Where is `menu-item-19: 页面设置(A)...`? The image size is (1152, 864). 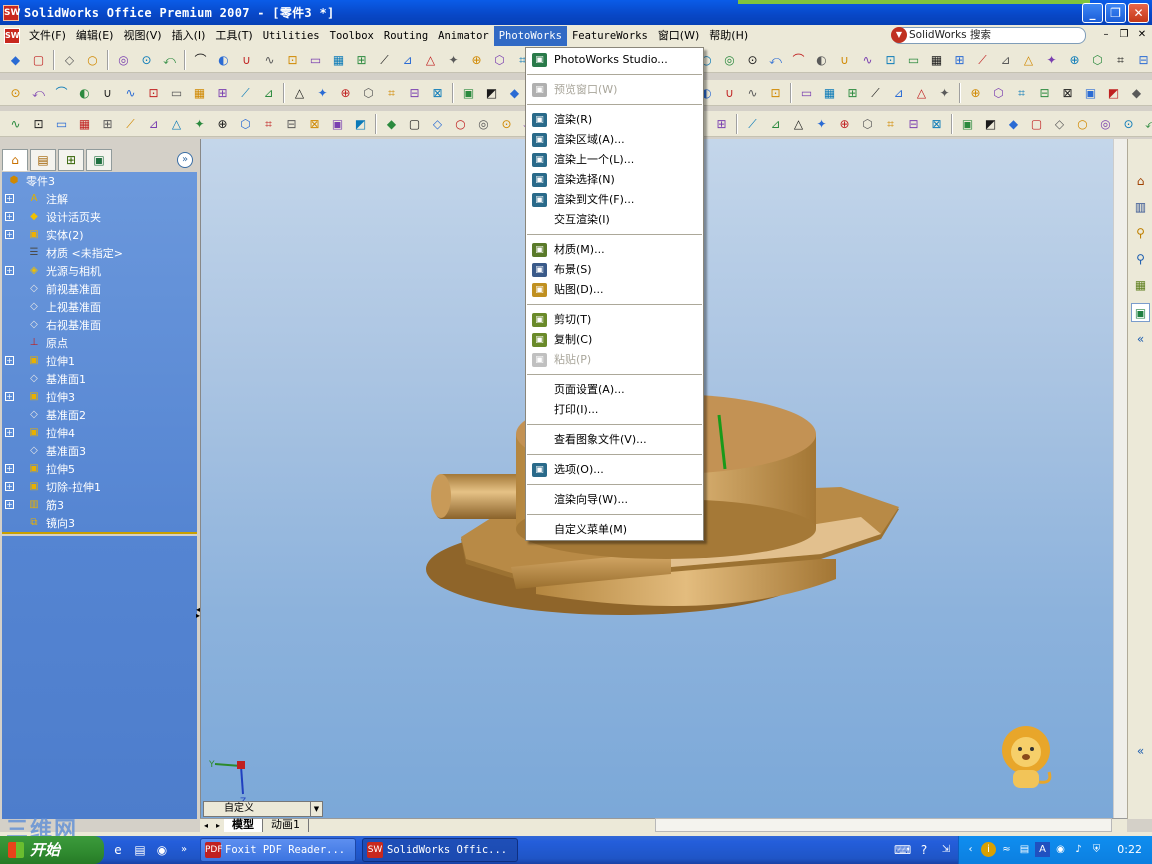 menu-item-19: 页面设置(A)... is located at coordinates (614, 390).